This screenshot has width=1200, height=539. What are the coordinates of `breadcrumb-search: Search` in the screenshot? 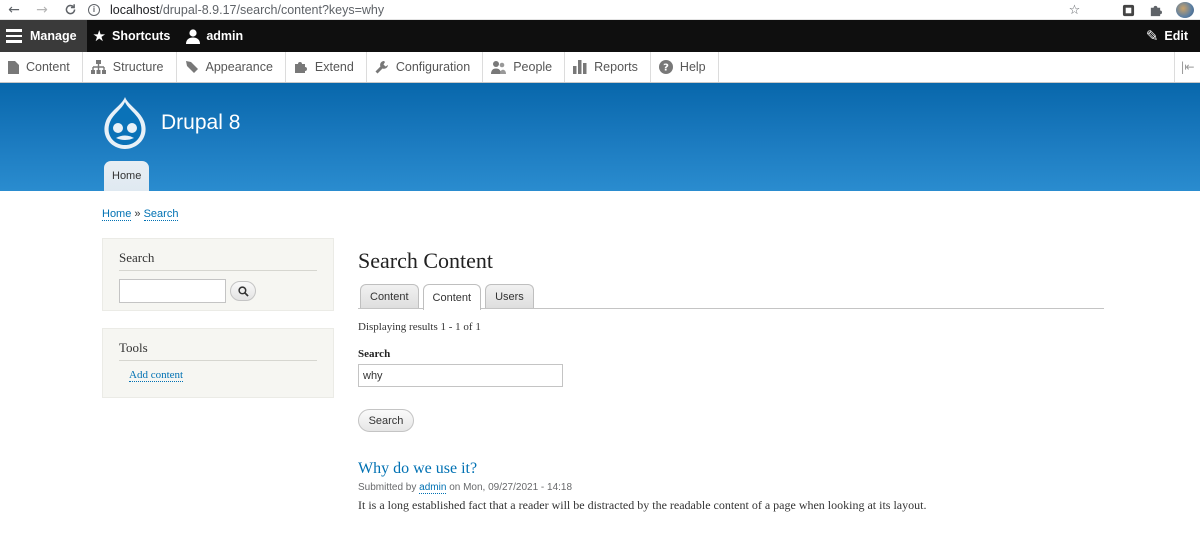 It's located at (161, 214).